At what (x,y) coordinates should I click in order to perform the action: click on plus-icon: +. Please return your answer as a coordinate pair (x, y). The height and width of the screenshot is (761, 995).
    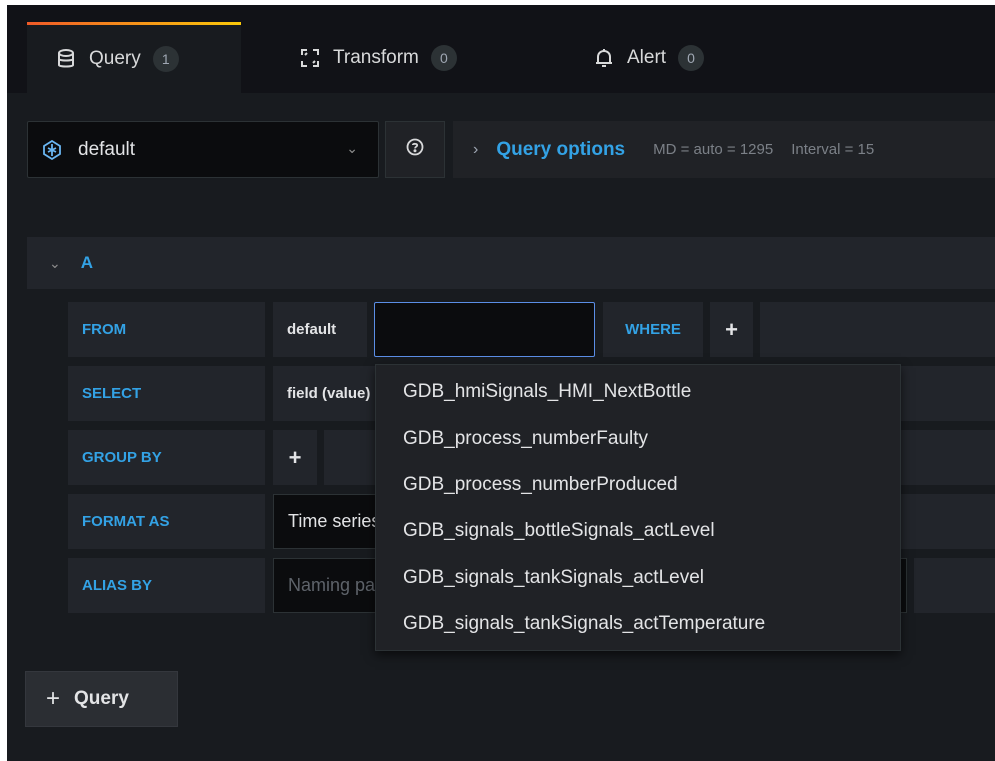
    Looking at the image, I should click on (53, 698).